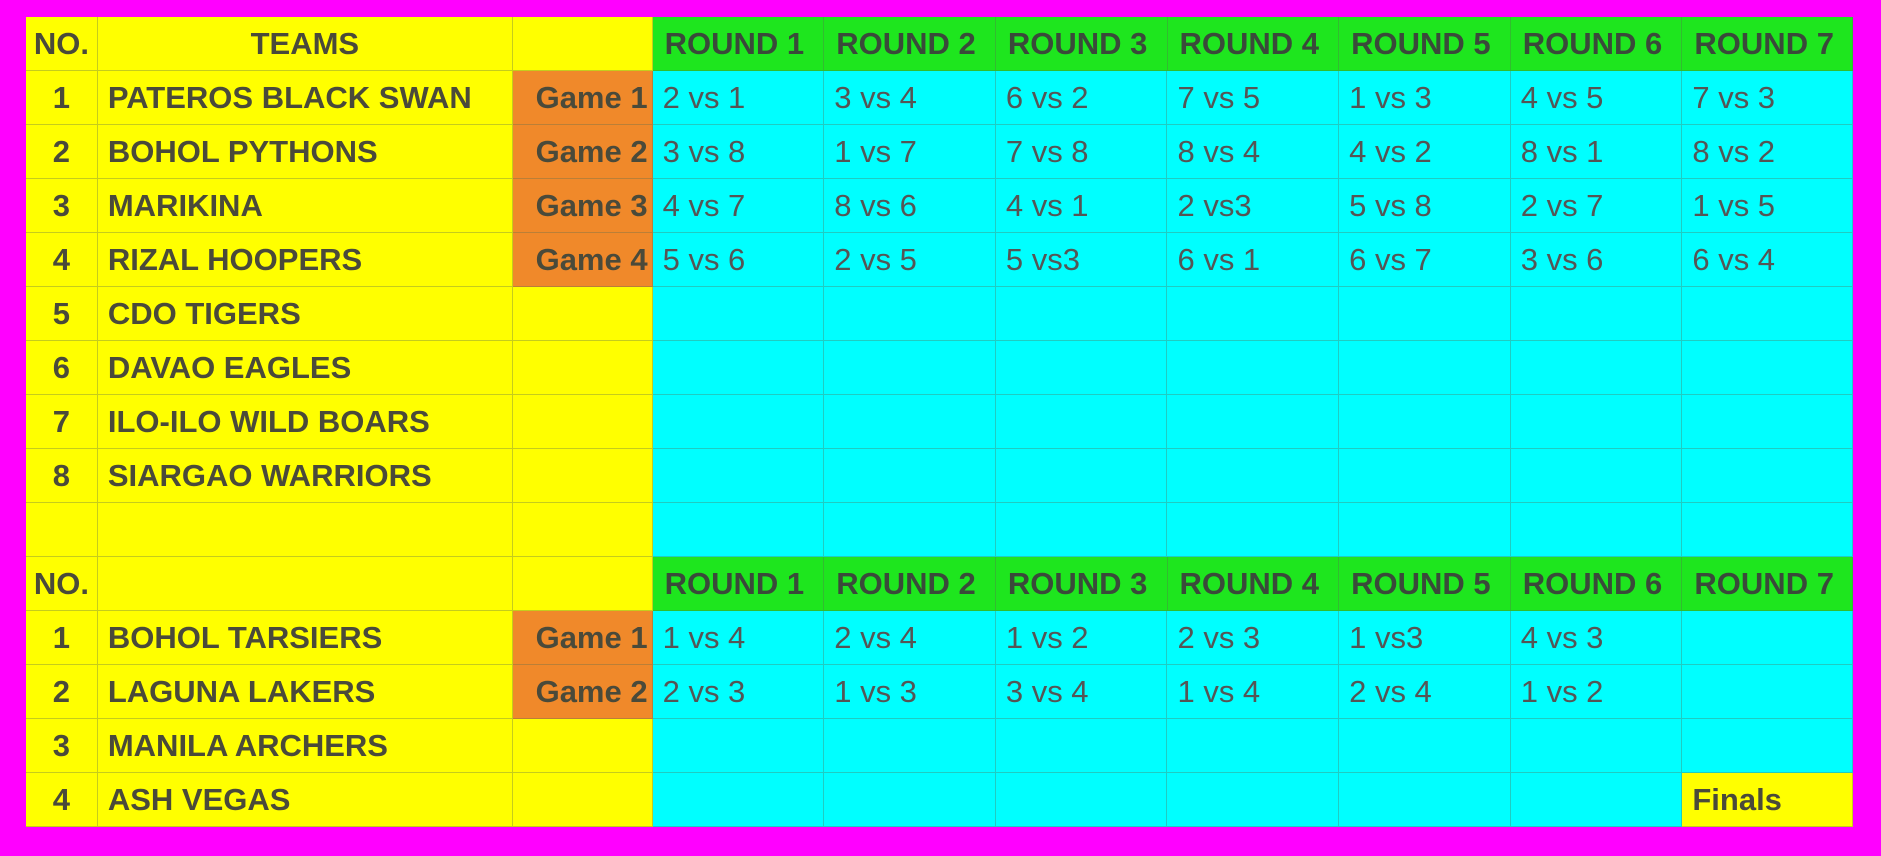 The image size is (1881, 856). Describe the element at coordinates (738, 692) in the screenshot. I see `match-cell-round-1: 2 vs 3` at that location.